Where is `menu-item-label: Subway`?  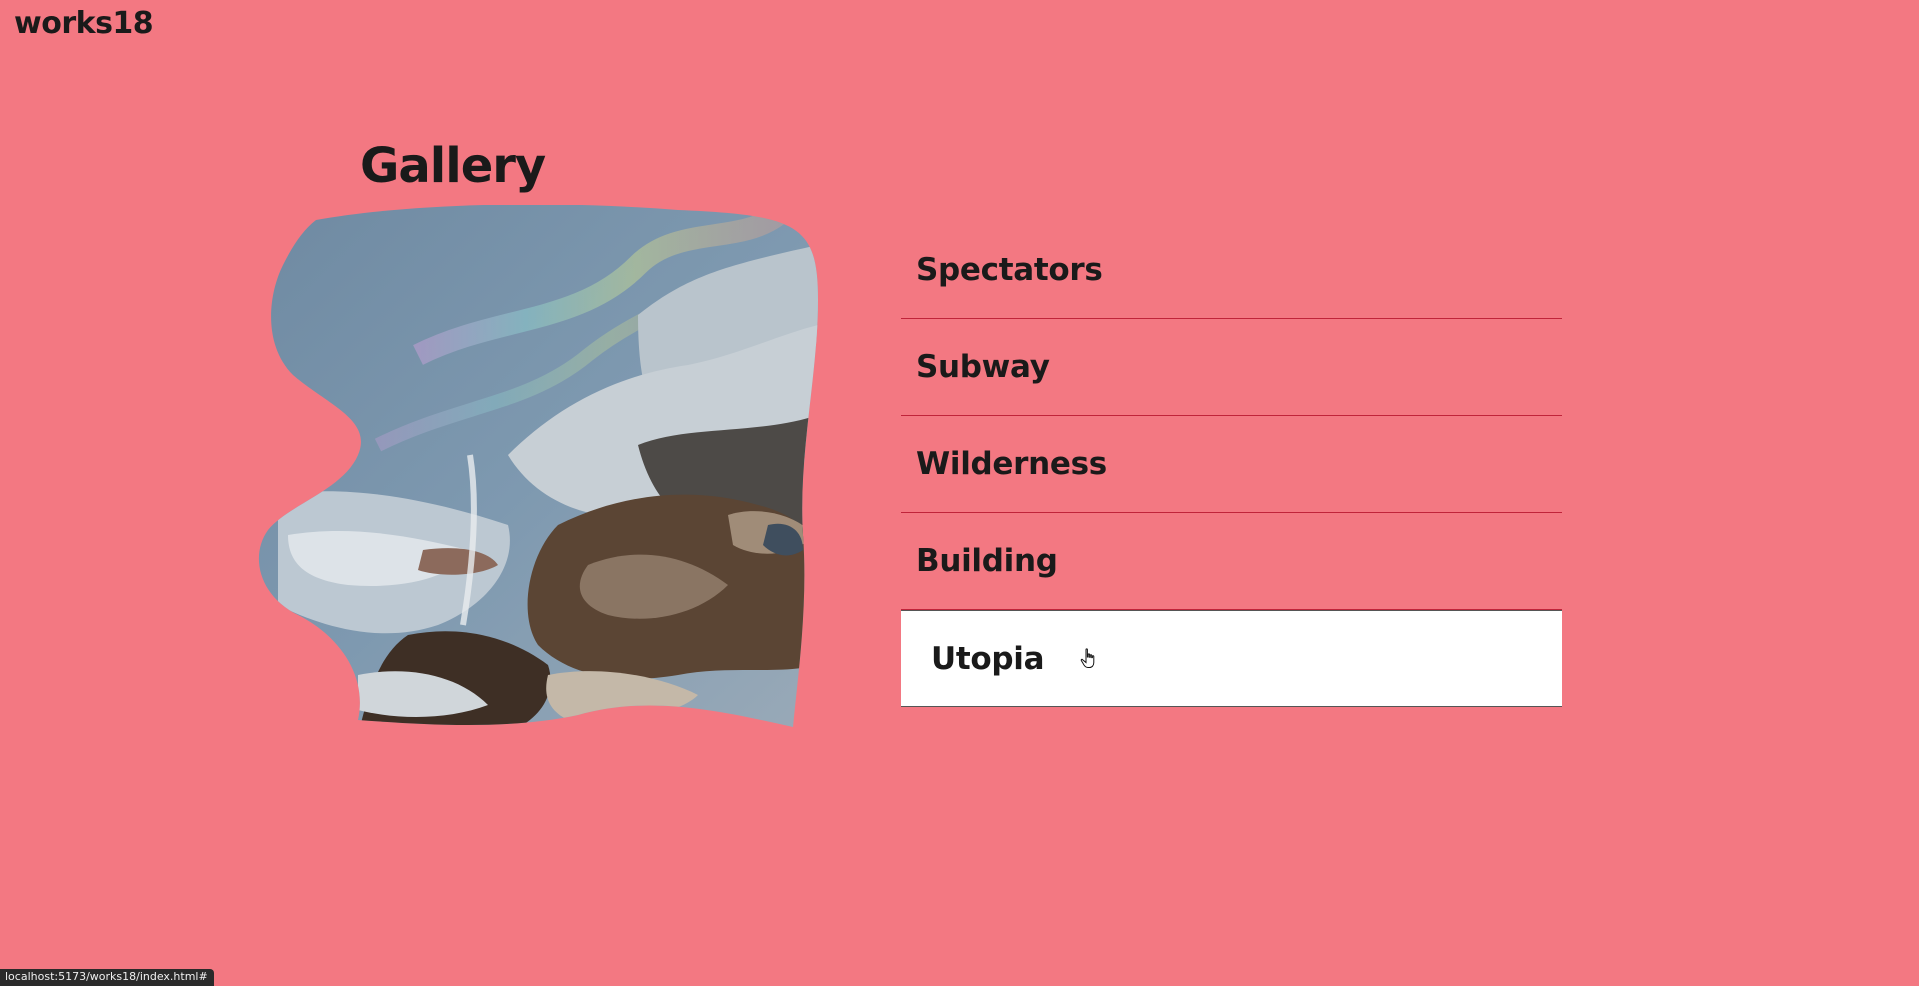 menu-item-label: Subway is located at coordinates (983, 367).